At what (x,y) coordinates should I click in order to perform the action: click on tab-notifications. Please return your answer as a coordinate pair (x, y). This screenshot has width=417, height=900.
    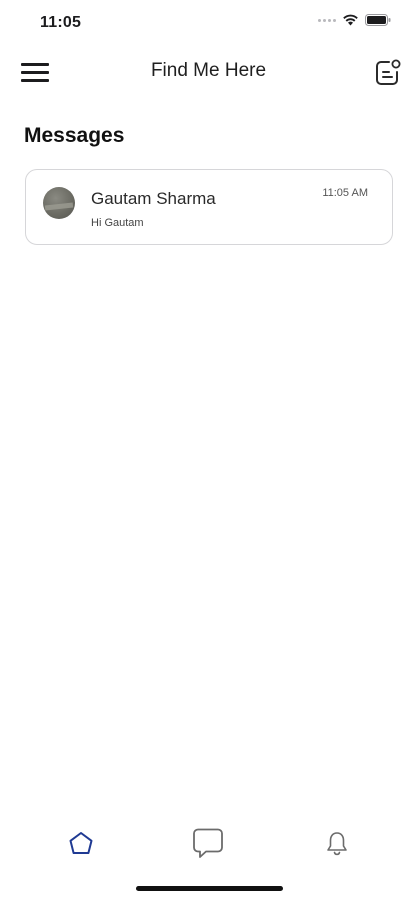
    Looking at the image, I should click on (337, 843).